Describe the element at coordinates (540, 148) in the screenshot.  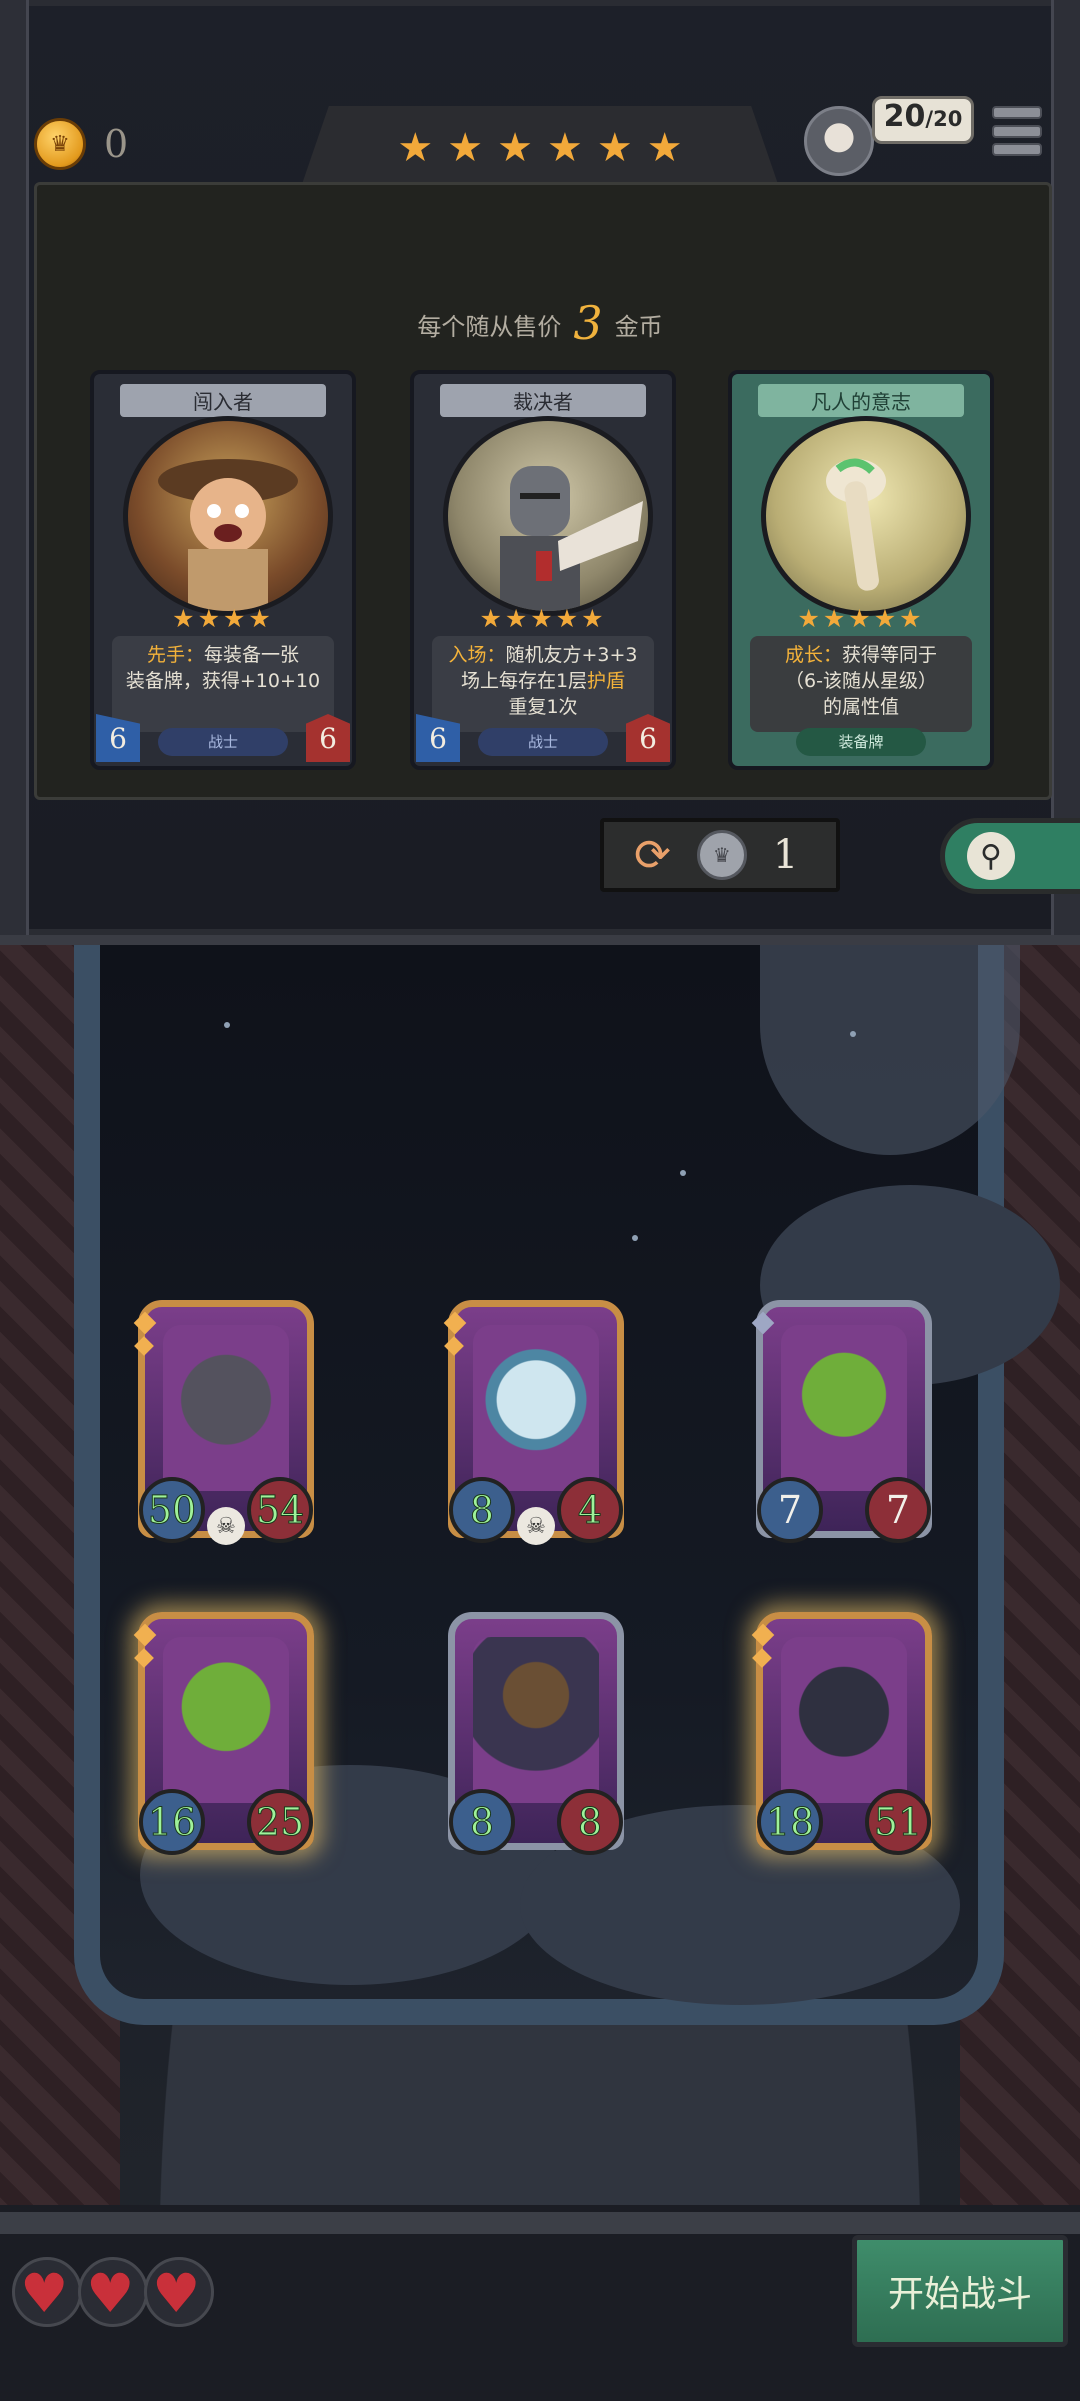
I see `tavern-rank-stars: ★ ★ ★ ★ ★ ★` at that location.